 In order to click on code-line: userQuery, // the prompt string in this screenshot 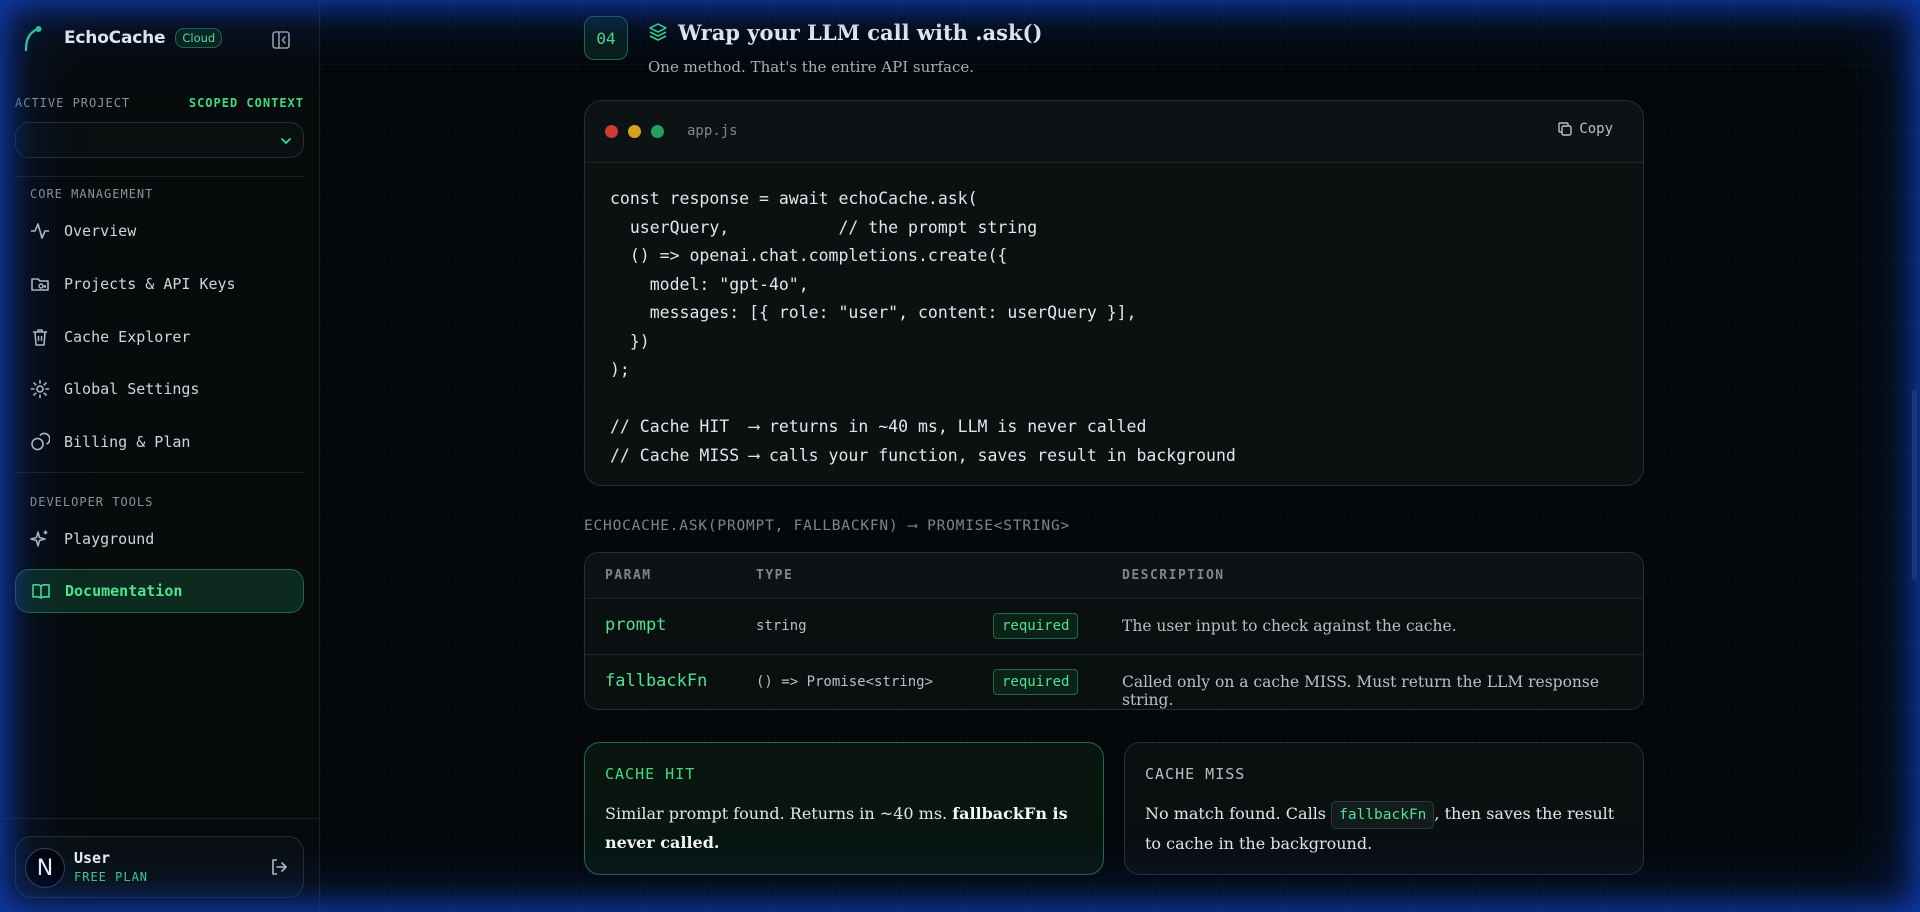, I will do `click(824, 227)`.